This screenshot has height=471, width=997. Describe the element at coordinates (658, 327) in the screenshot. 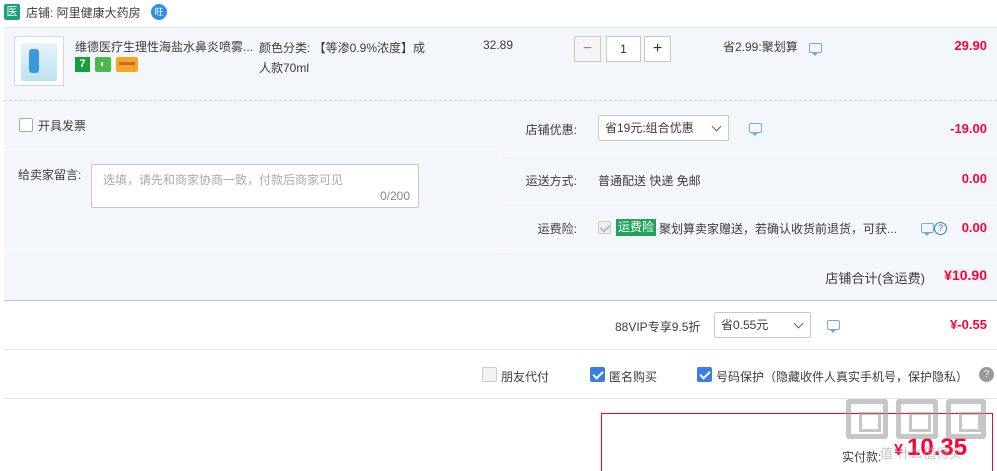

I see `vip-discount-label: 88VIP专享9.5折` at that location.